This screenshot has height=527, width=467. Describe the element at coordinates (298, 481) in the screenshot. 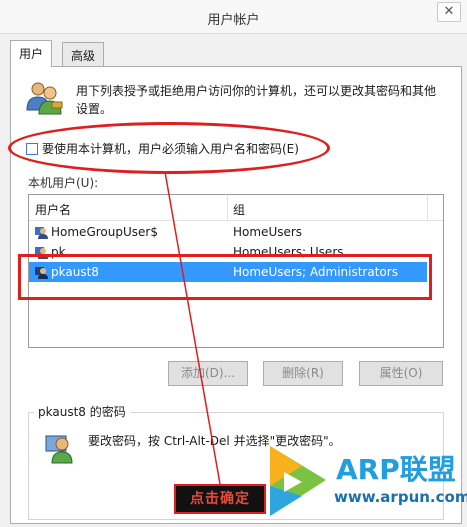

I see `play-logo-icon` at that location.